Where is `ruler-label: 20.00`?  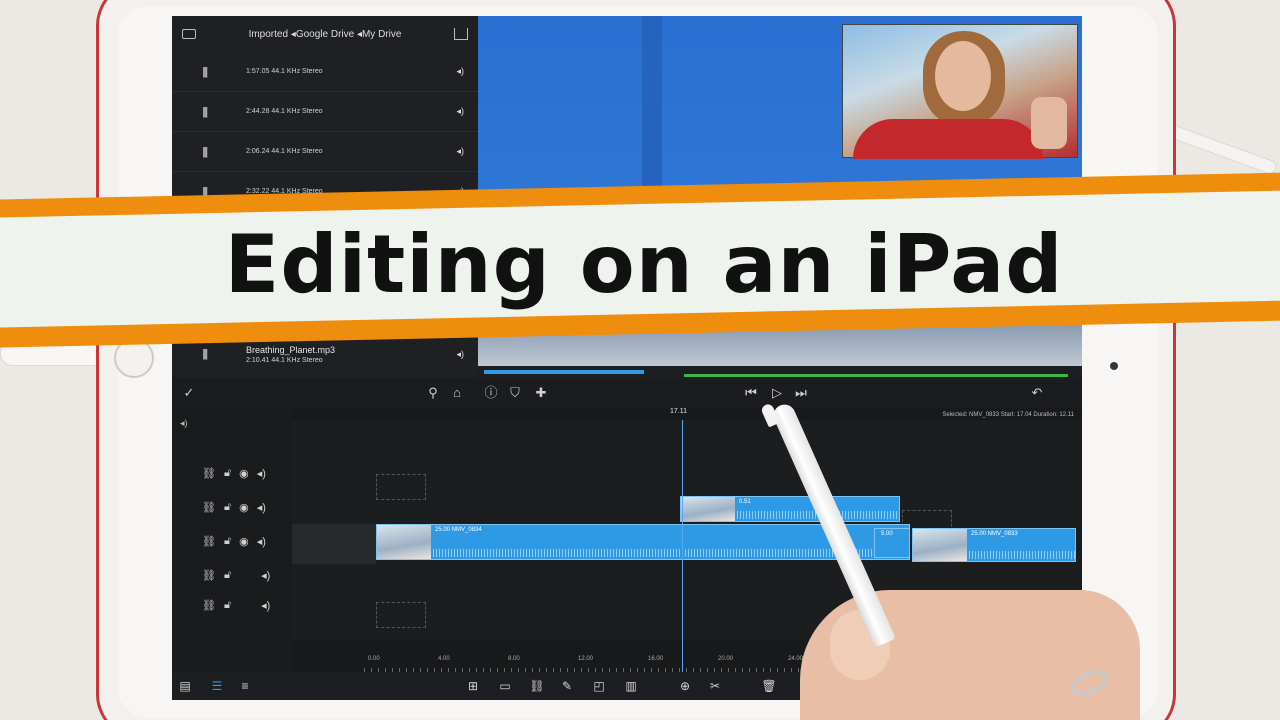
ruler-label: 20.00 is located at coordinates (726, 659).